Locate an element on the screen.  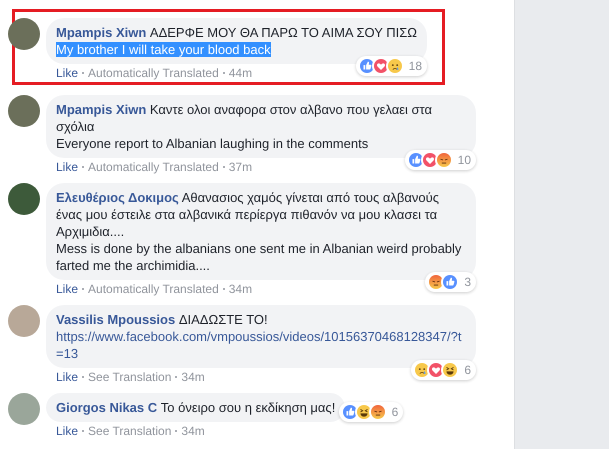
like-reaction-icon is located at coordinates (450, 282).